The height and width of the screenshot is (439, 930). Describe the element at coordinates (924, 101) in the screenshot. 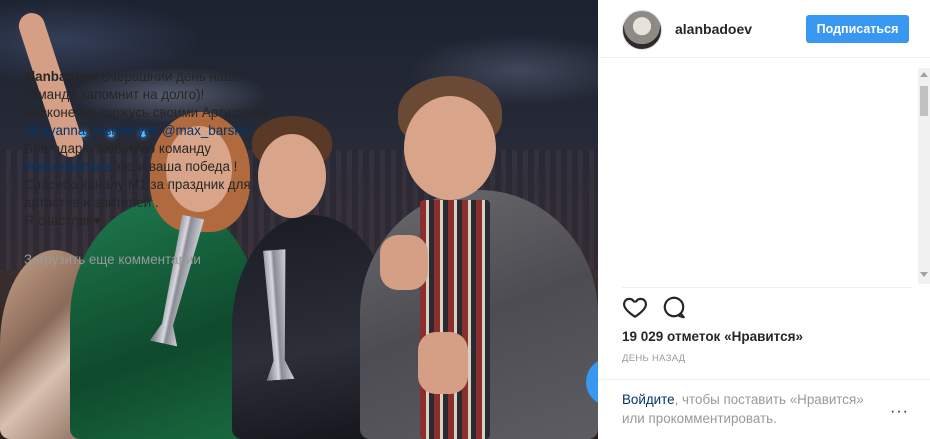

I see `scrollbar-thumb` at that location.